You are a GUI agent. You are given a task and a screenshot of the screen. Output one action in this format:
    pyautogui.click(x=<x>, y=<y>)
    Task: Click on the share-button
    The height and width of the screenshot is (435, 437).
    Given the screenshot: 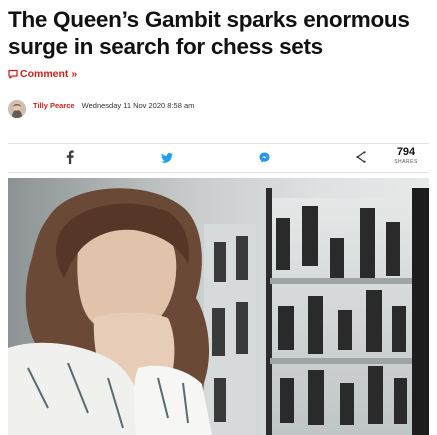 What is the action you would take?
    pyautogui.click(x=361, y=159)
    